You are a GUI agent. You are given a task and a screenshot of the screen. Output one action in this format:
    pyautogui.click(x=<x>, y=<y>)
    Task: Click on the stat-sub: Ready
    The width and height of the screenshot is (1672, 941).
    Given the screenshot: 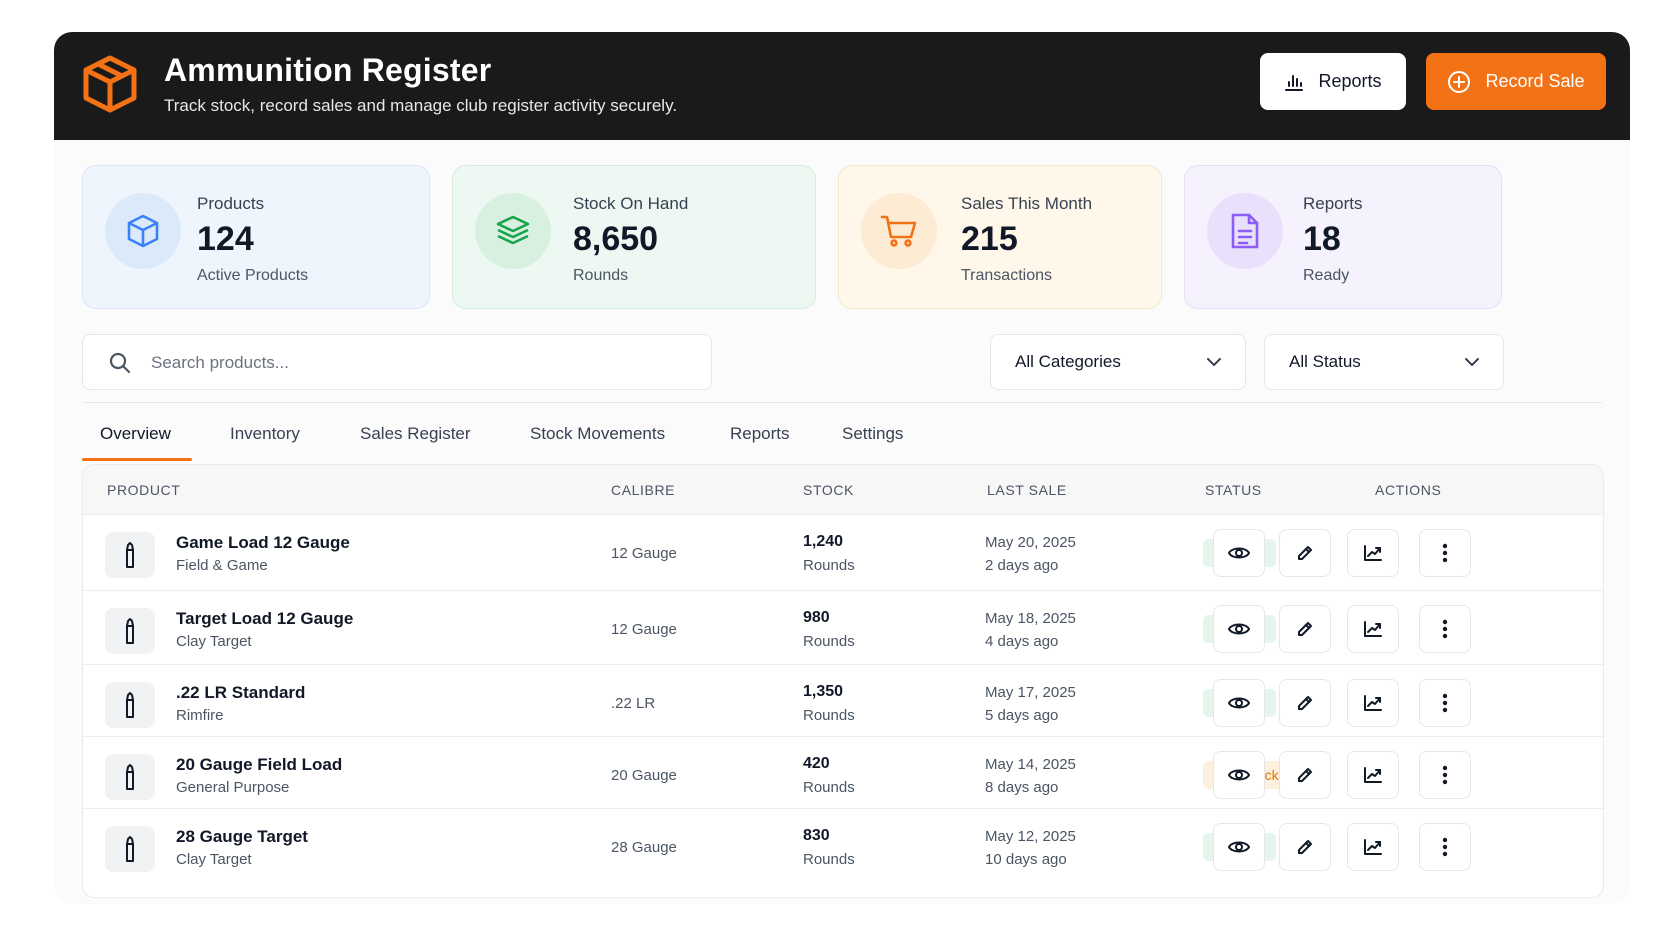 What is the action you would take?
    pyautogui.click(x=1326, y=275)
    